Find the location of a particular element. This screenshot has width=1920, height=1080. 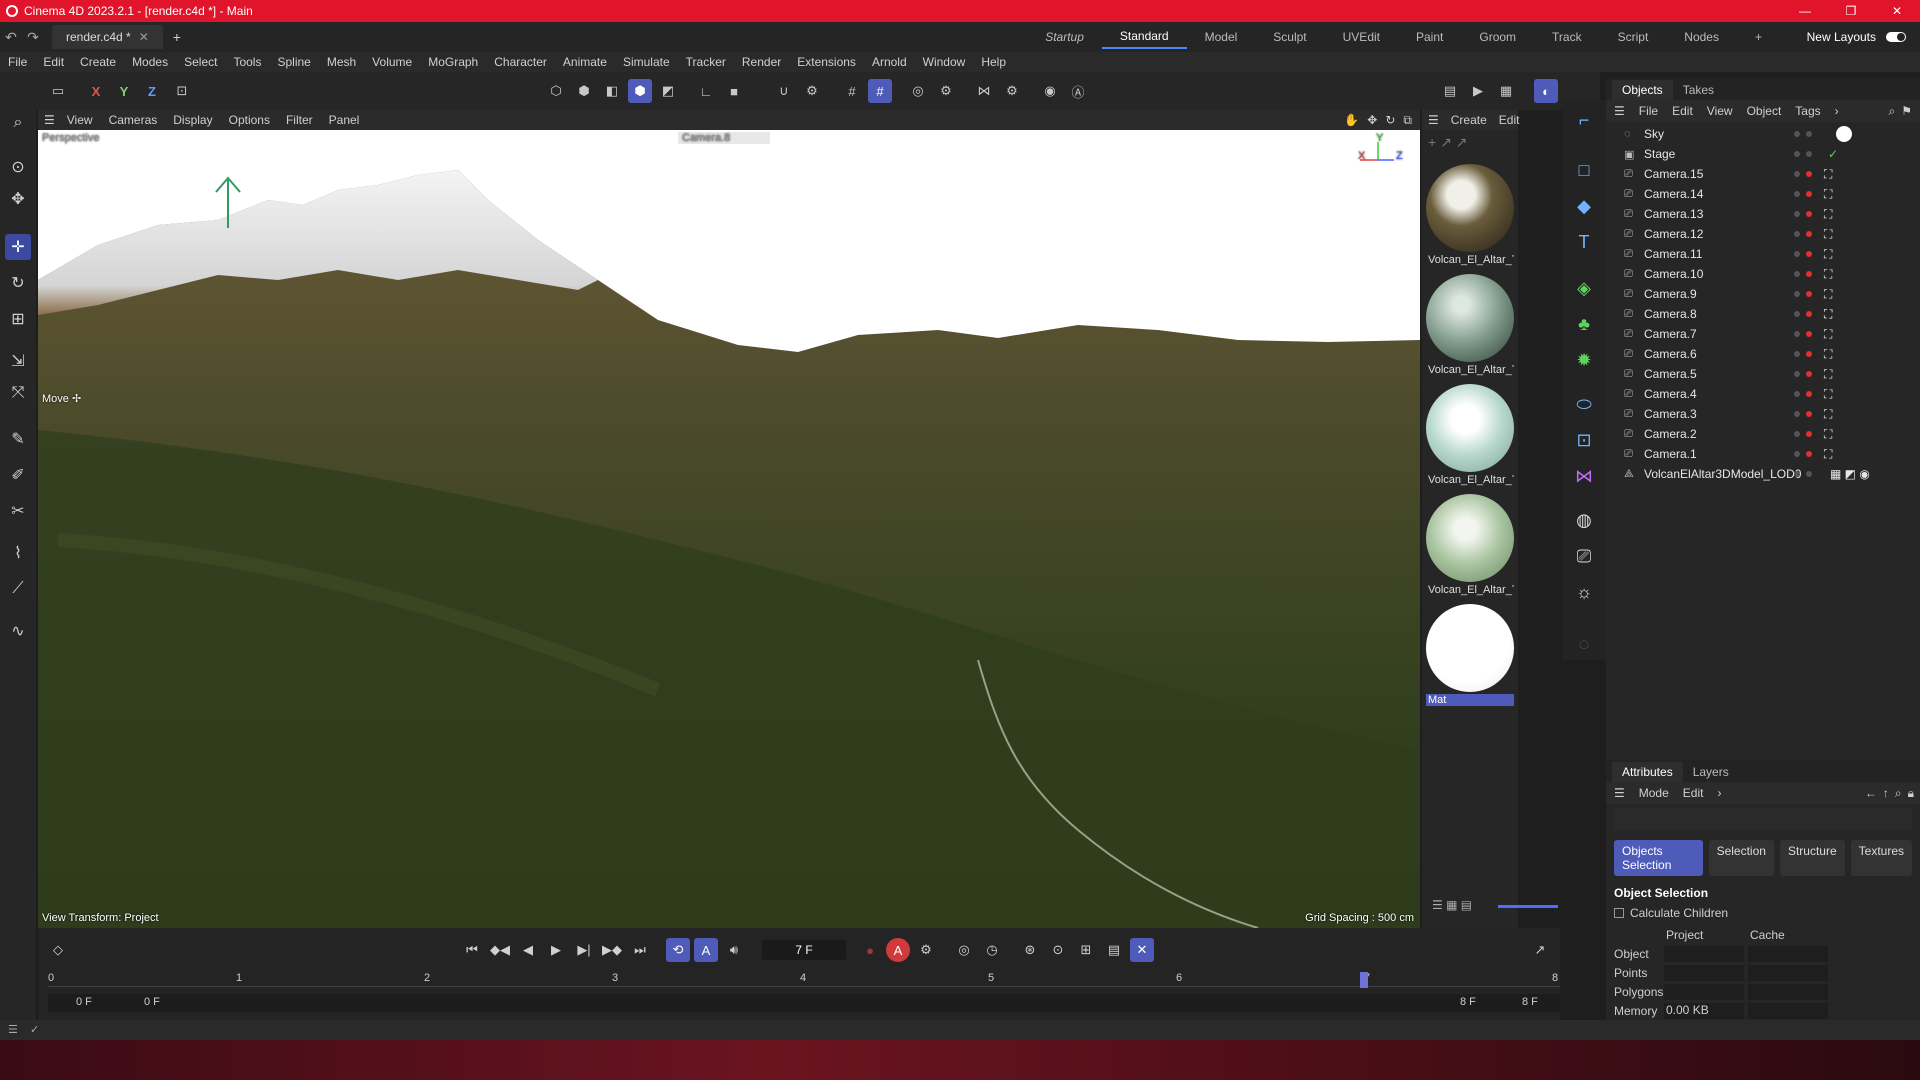

object-row-stage: ▣ Stage ✓ is located at coordinates (1763, 154).